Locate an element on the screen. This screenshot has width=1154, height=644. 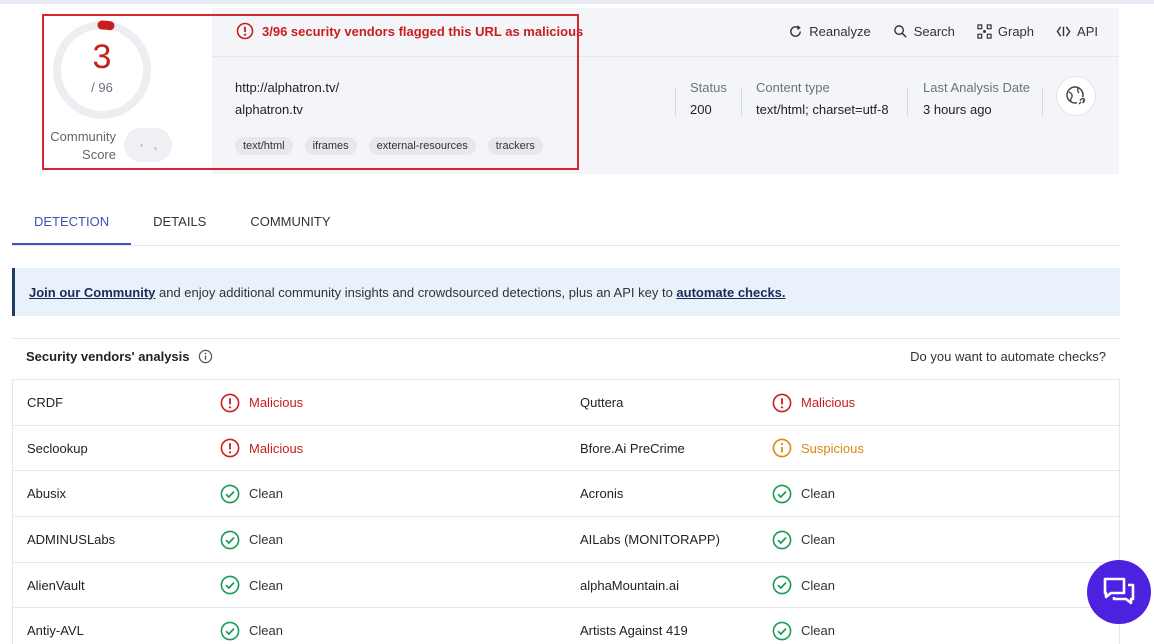
vendor-row: Antiy-AVL Clean Artists Against 419 Clean is located at coordinates (566, 626).